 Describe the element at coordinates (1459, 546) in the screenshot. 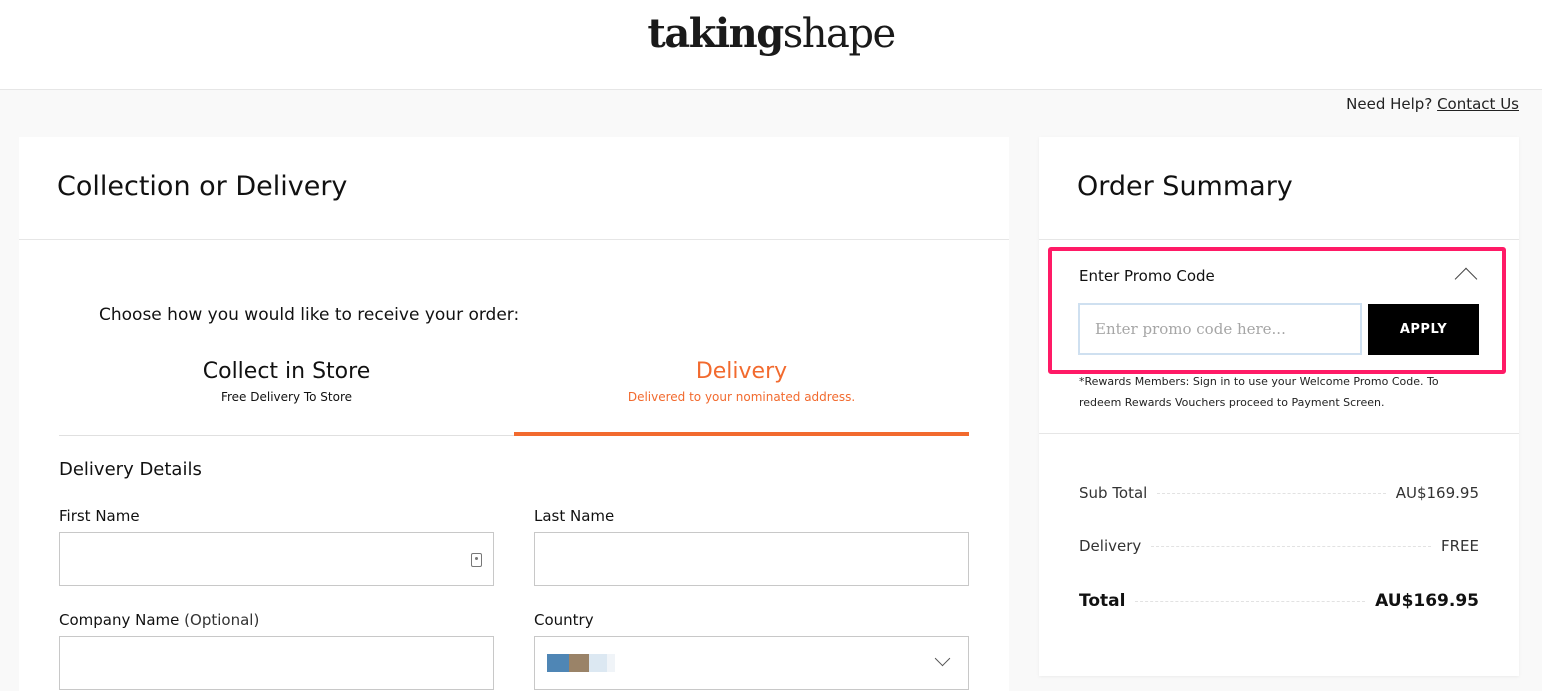

I see `row-value: FREE` at that location.